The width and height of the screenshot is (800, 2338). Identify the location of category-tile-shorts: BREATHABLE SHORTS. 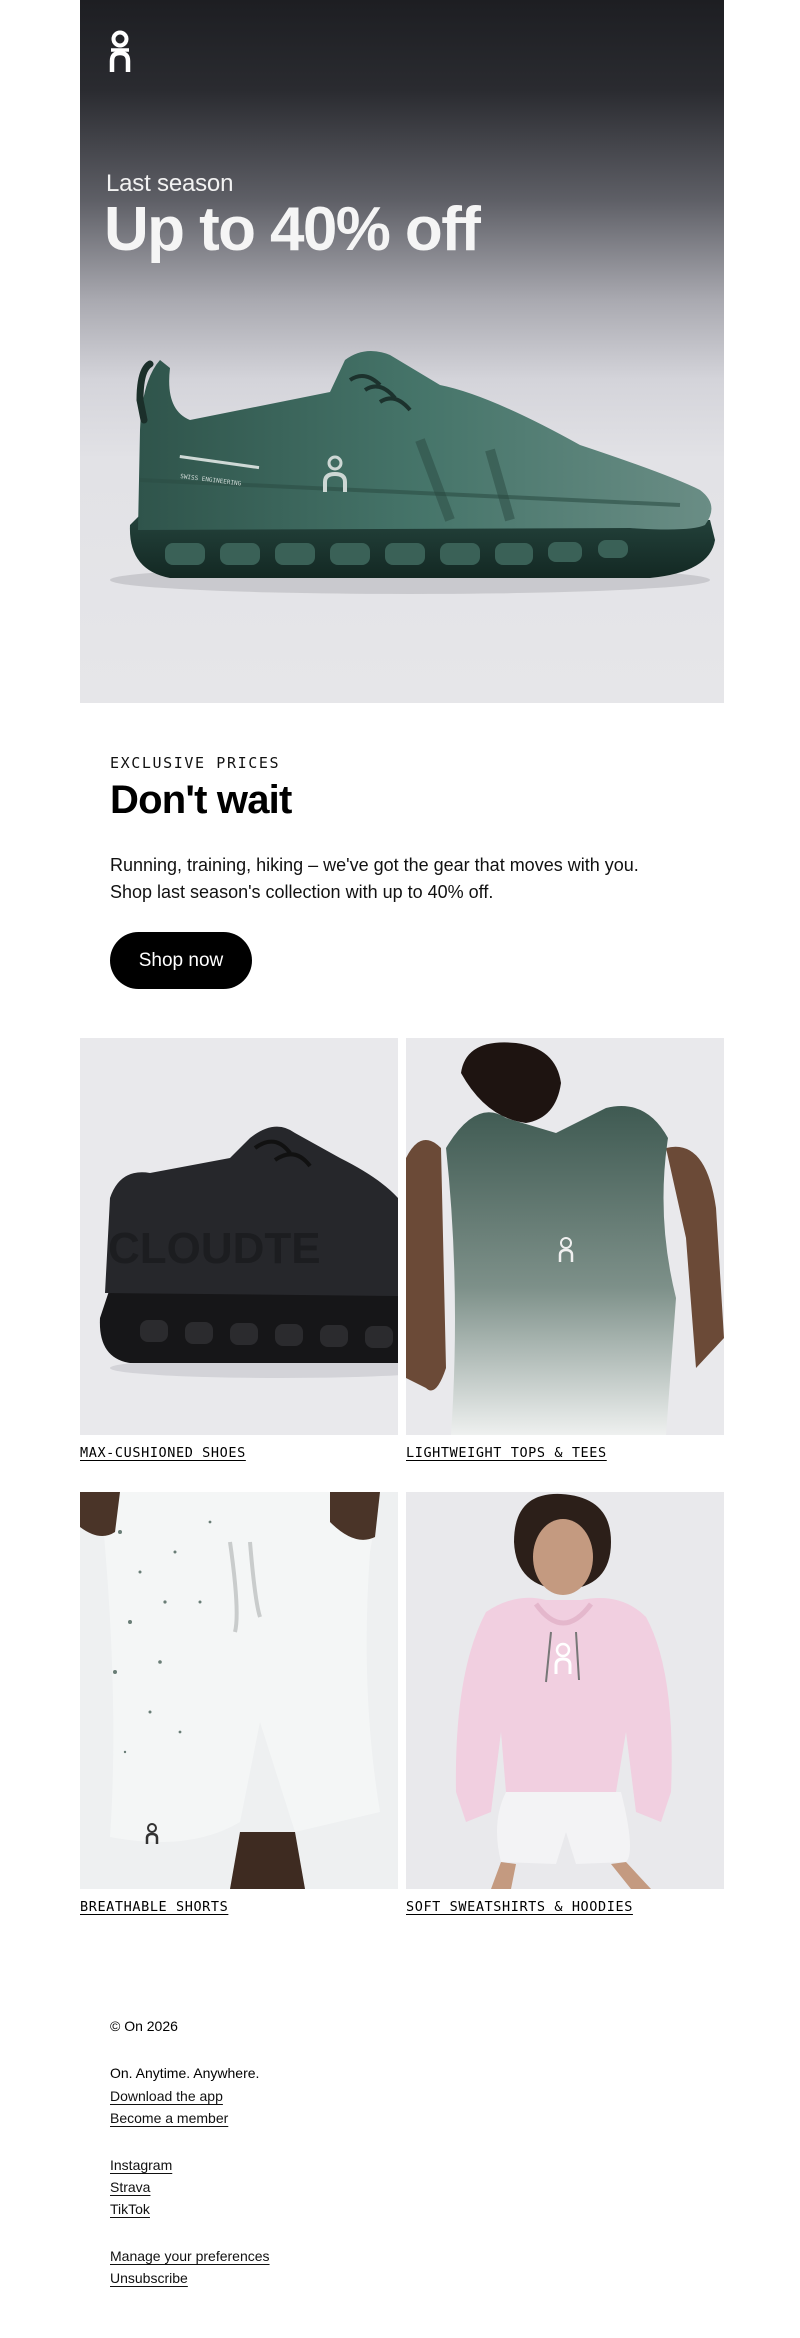
(239, 1704).